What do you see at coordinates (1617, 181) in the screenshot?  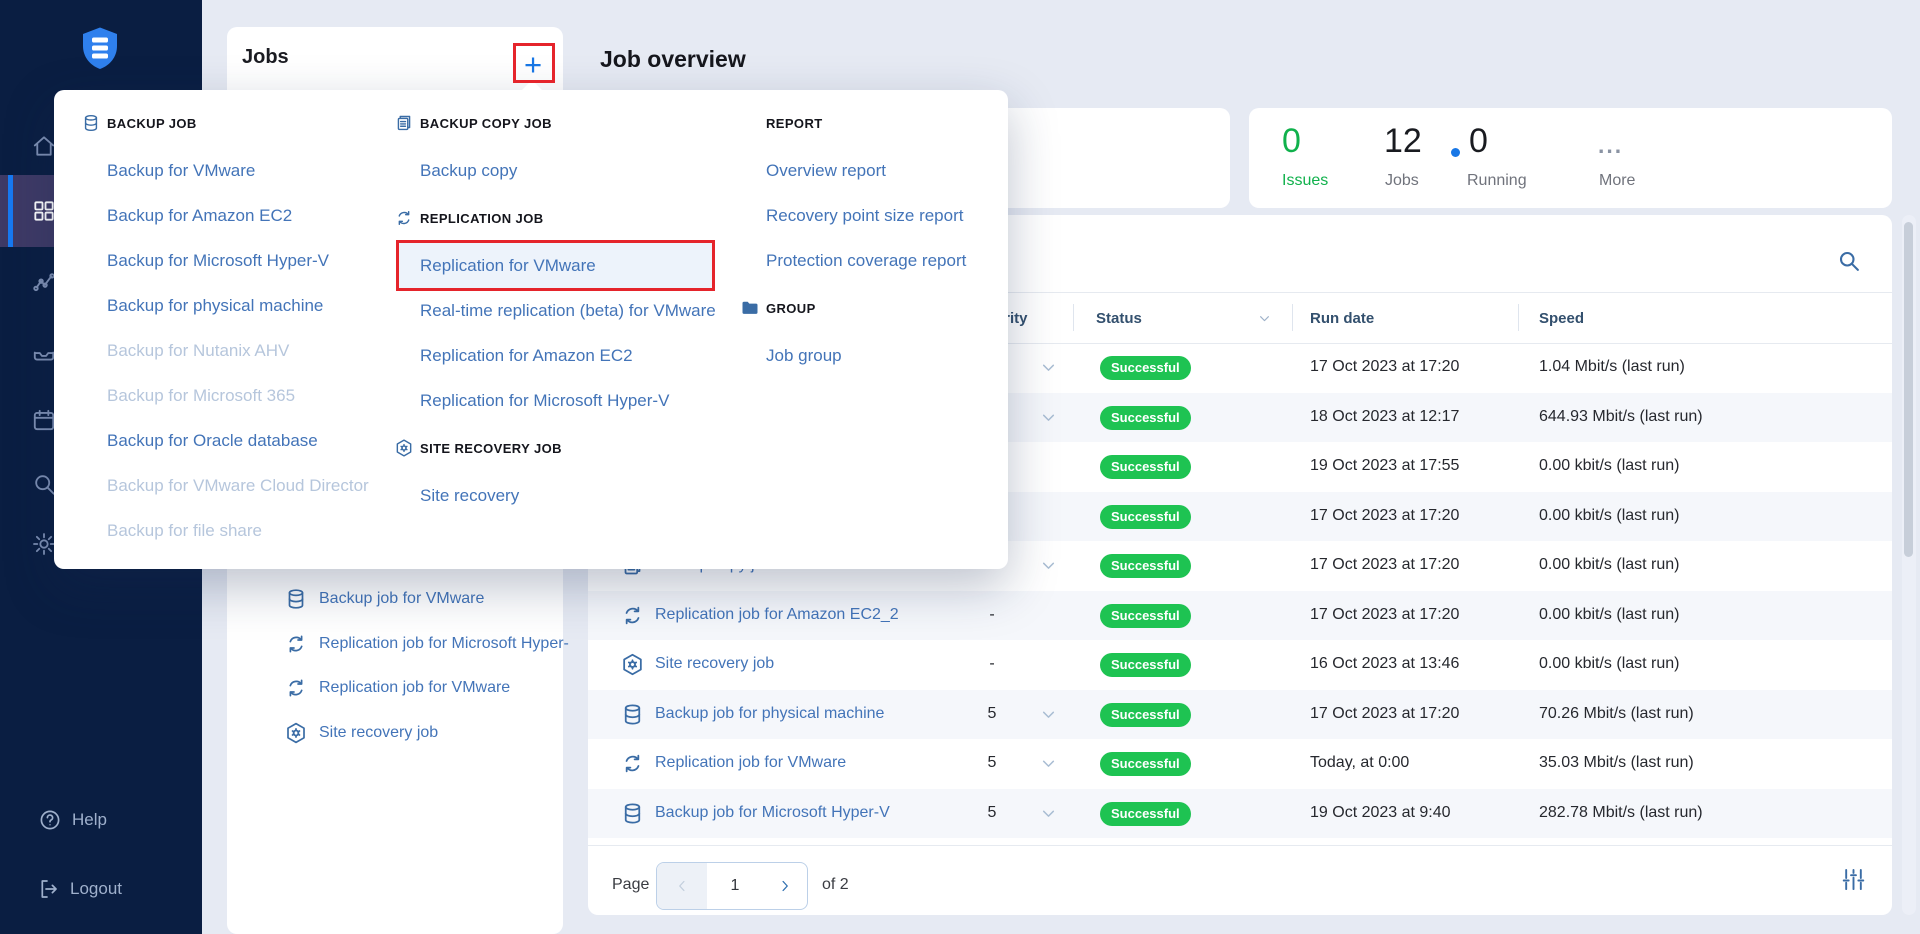 I see `more-label: More` at bounding box center [1617, 181].